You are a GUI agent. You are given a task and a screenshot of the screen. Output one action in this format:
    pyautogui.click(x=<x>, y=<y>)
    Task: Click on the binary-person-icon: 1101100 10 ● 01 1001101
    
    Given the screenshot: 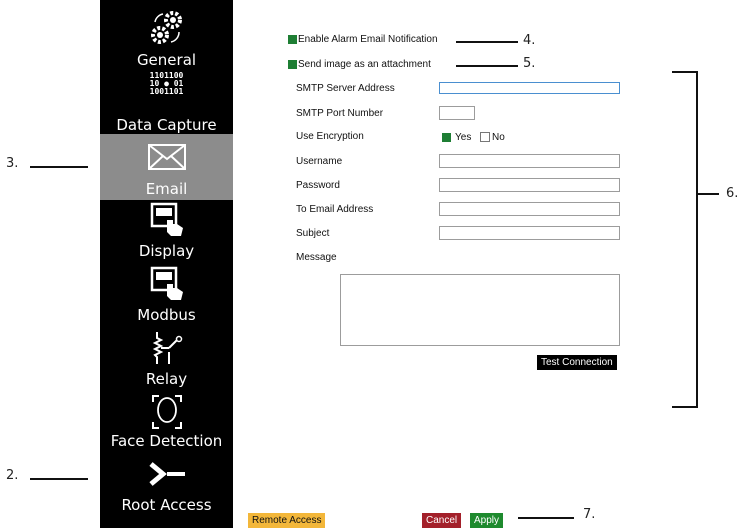 What is the action you would take?
    pyautogui.click(x=166, y=83)
    